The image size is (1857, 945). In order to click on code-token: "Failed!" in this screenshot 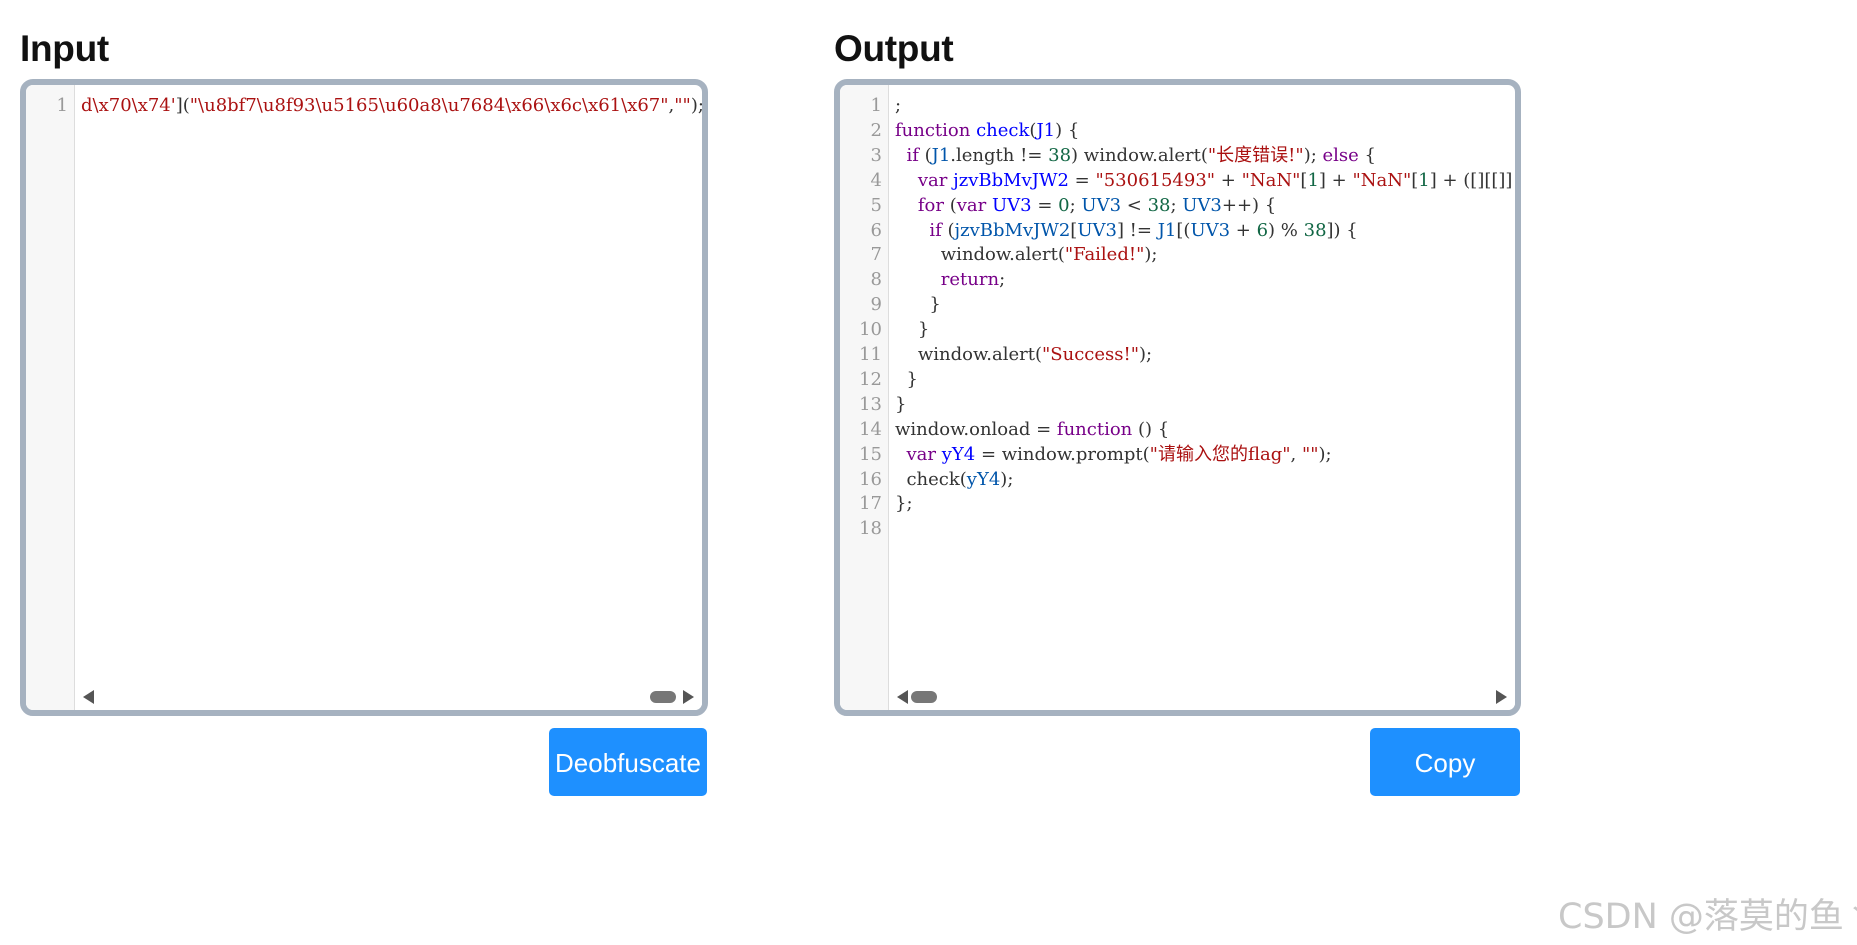, I will do `click(1104, 255)`.